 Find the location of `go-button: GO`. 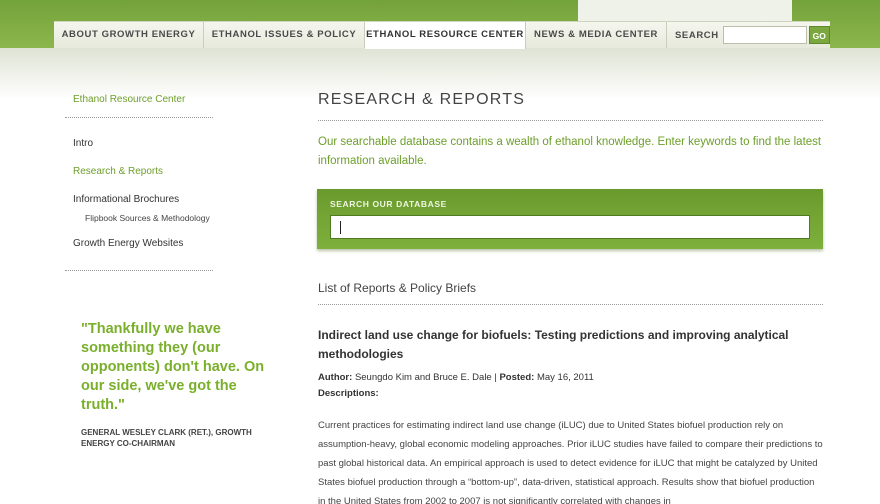

go-button: GO is located at coordinates (819, 35).